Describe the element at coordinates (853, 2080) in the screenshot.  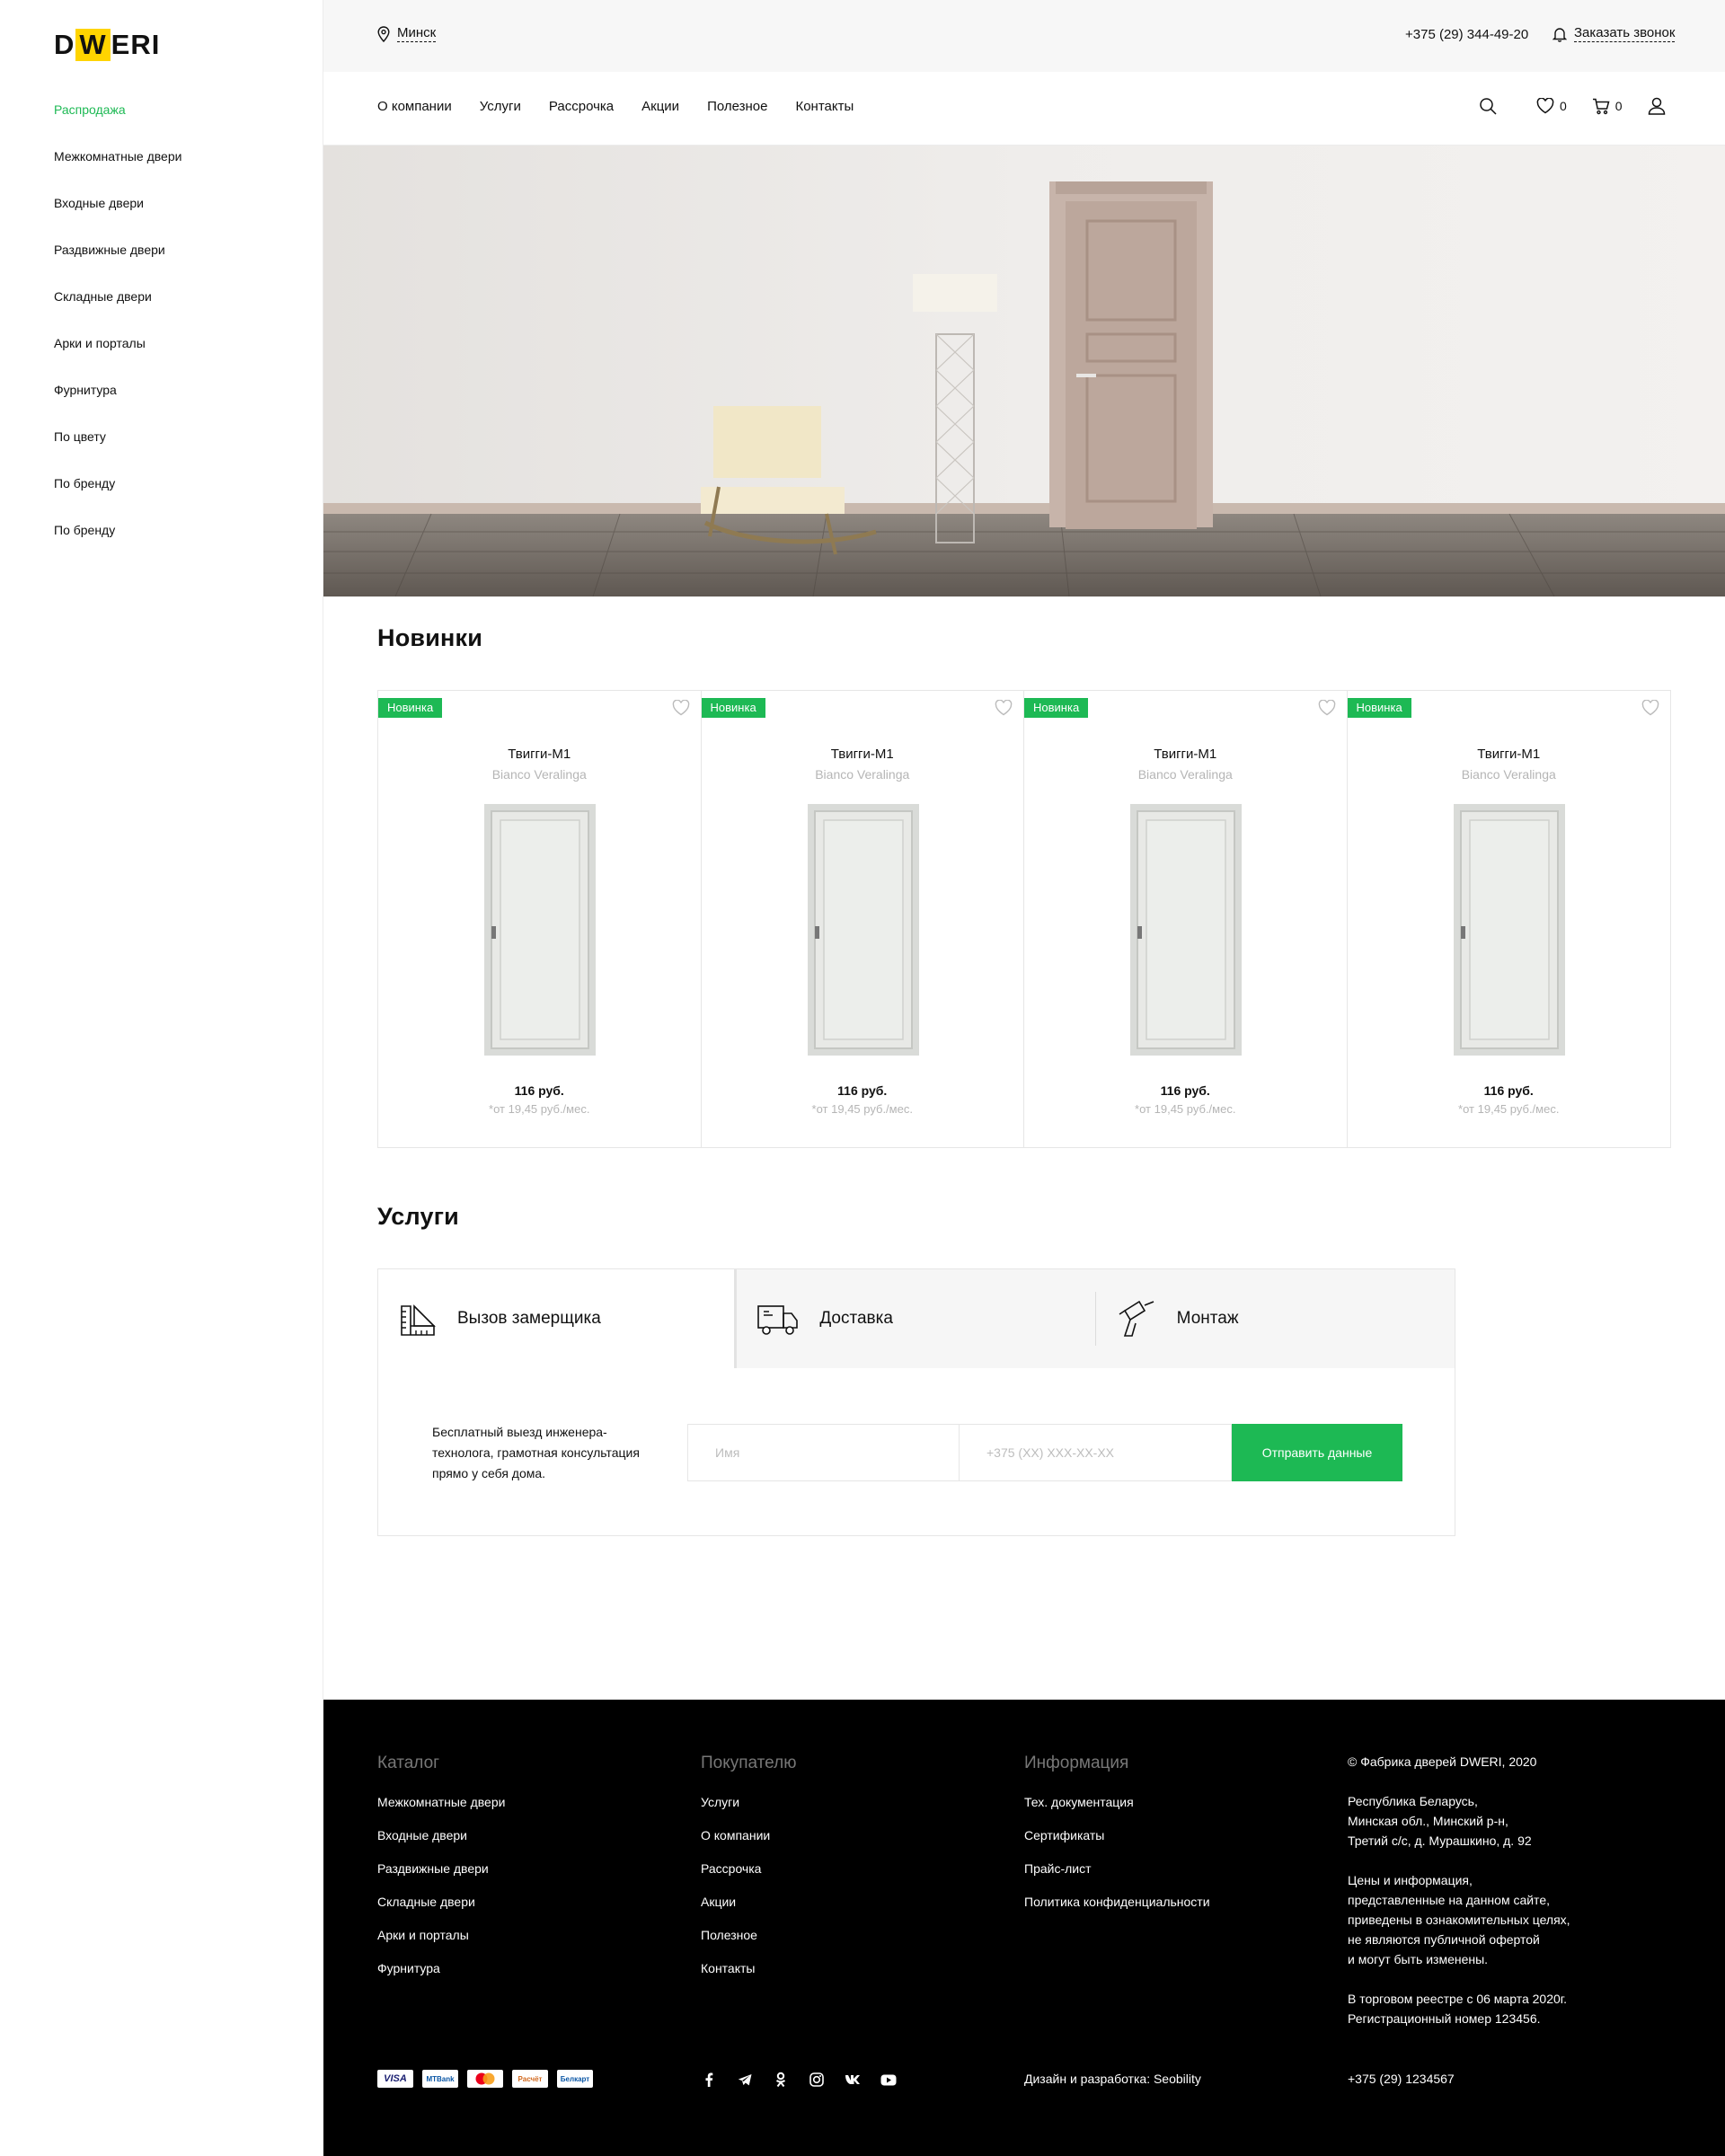
I see `vk-icon` at that location.